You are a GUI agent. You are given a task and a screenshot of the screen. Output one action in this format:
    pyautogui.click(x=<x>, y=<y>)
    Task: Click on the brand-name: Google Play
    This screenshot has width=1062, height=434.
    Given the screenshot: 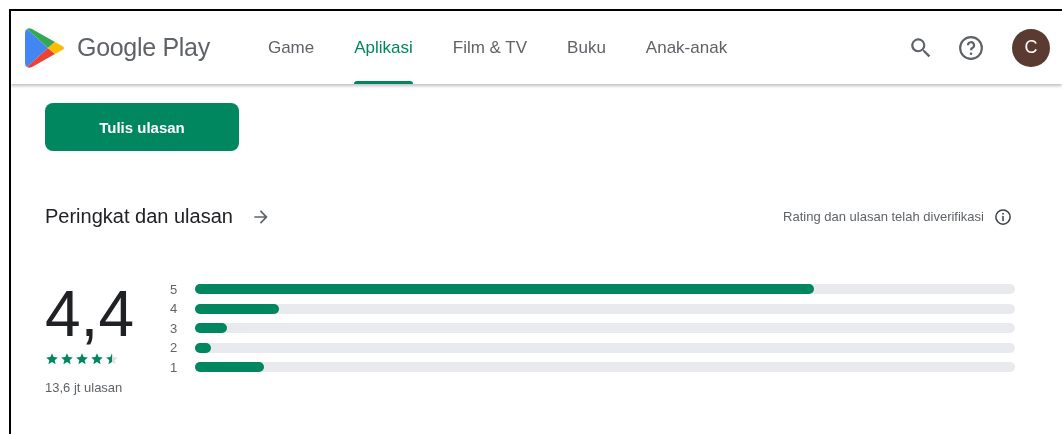 What is the action you would take?
    pyautogui.click(x=143, y=47)
    